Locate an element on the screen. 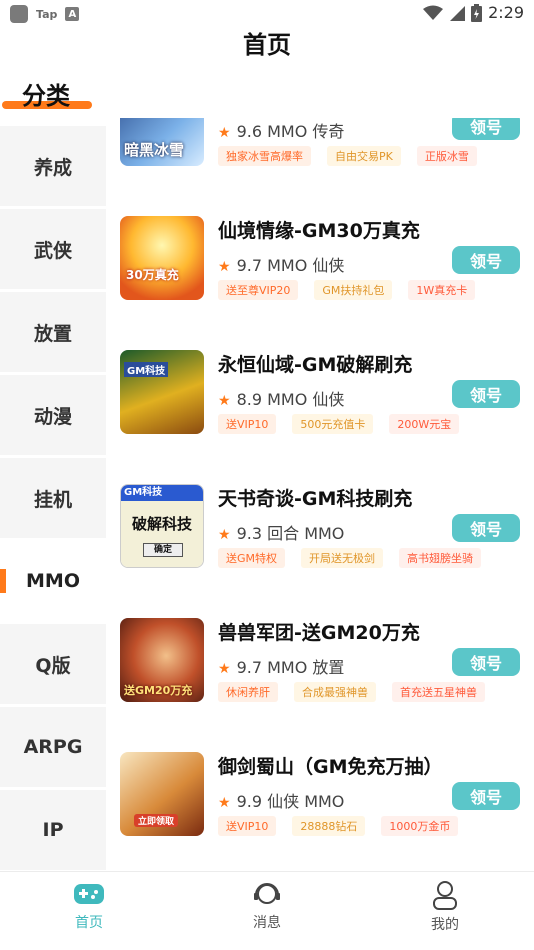 The width and height of the screenshot is (534, 950). game-meta: ★ 9.3 回合 MMO is located at coordinates (281, 532).